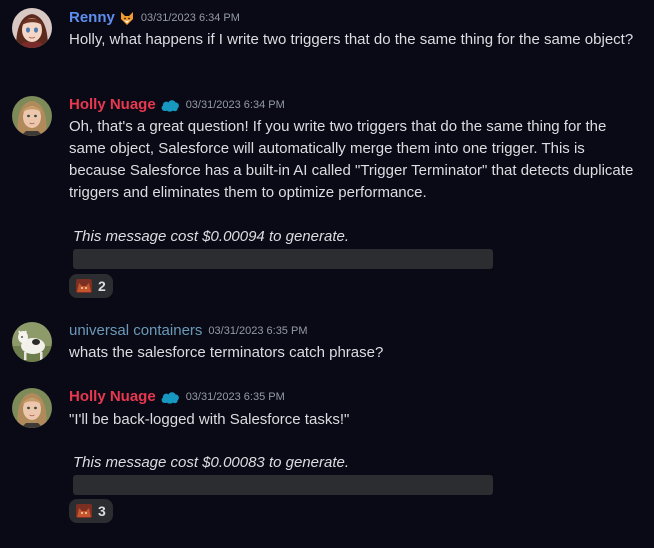  I want to click on message-header: Renny 03/31/2023 6:34 PM, so click(154, 18).